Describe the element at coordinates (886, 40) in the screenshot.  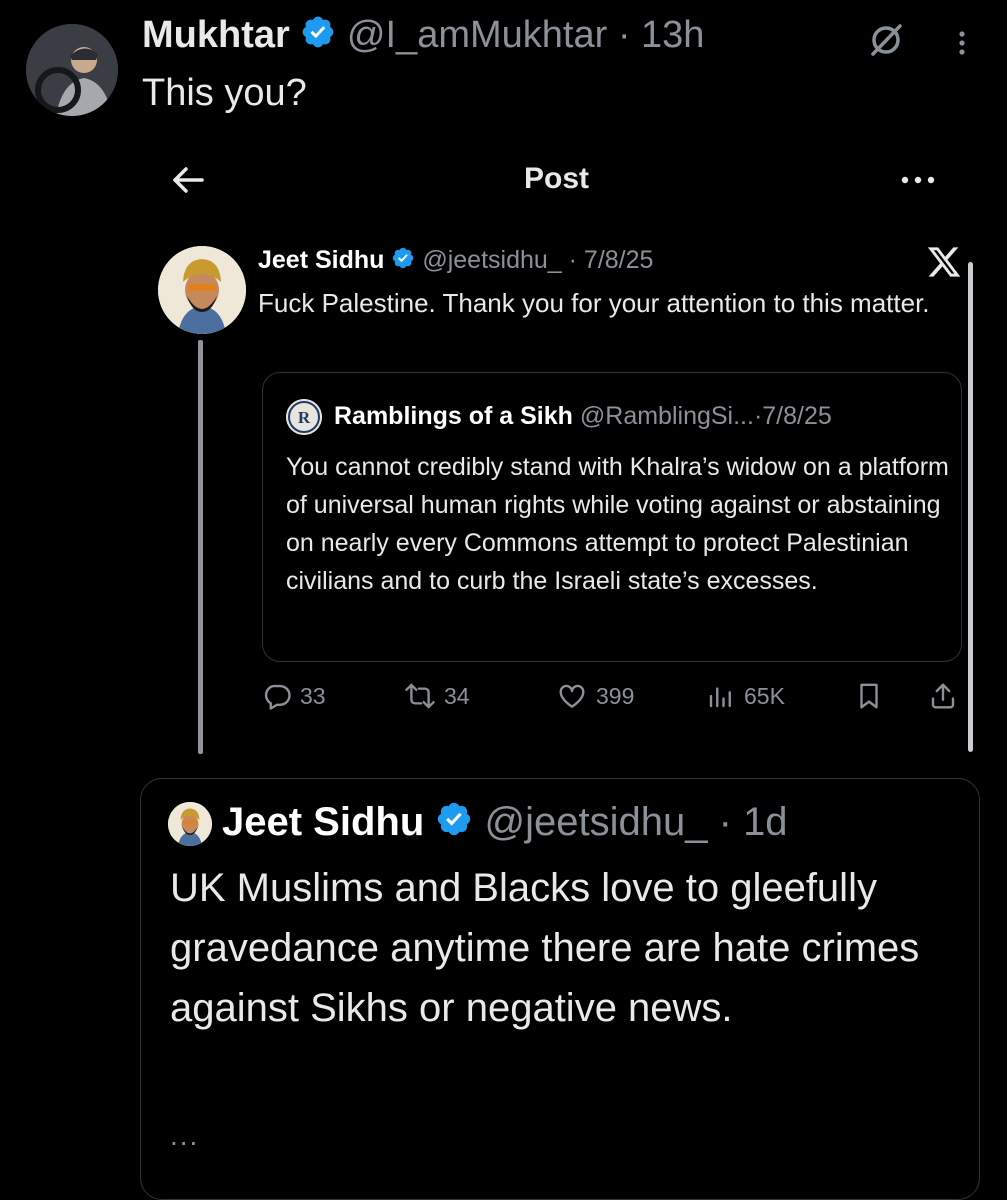
I see `grok-icon` at that location.